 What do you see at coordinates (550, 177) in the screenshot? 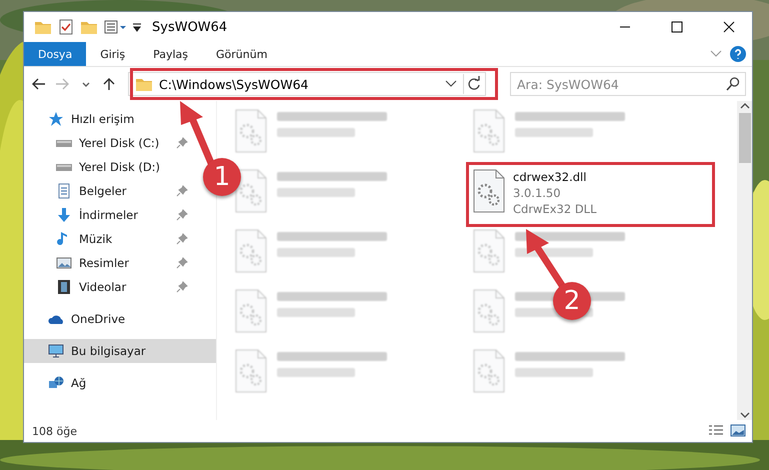
I see `file-name: cdrwex32.dll` at bounding box center [550, 177].